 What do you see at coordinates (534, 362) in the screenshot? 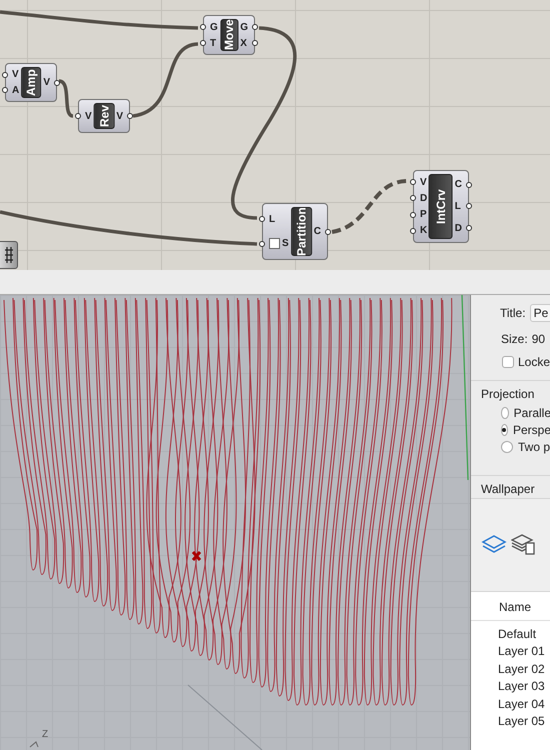
I see `locked-label: Locke` at bounding box center [534, 362].